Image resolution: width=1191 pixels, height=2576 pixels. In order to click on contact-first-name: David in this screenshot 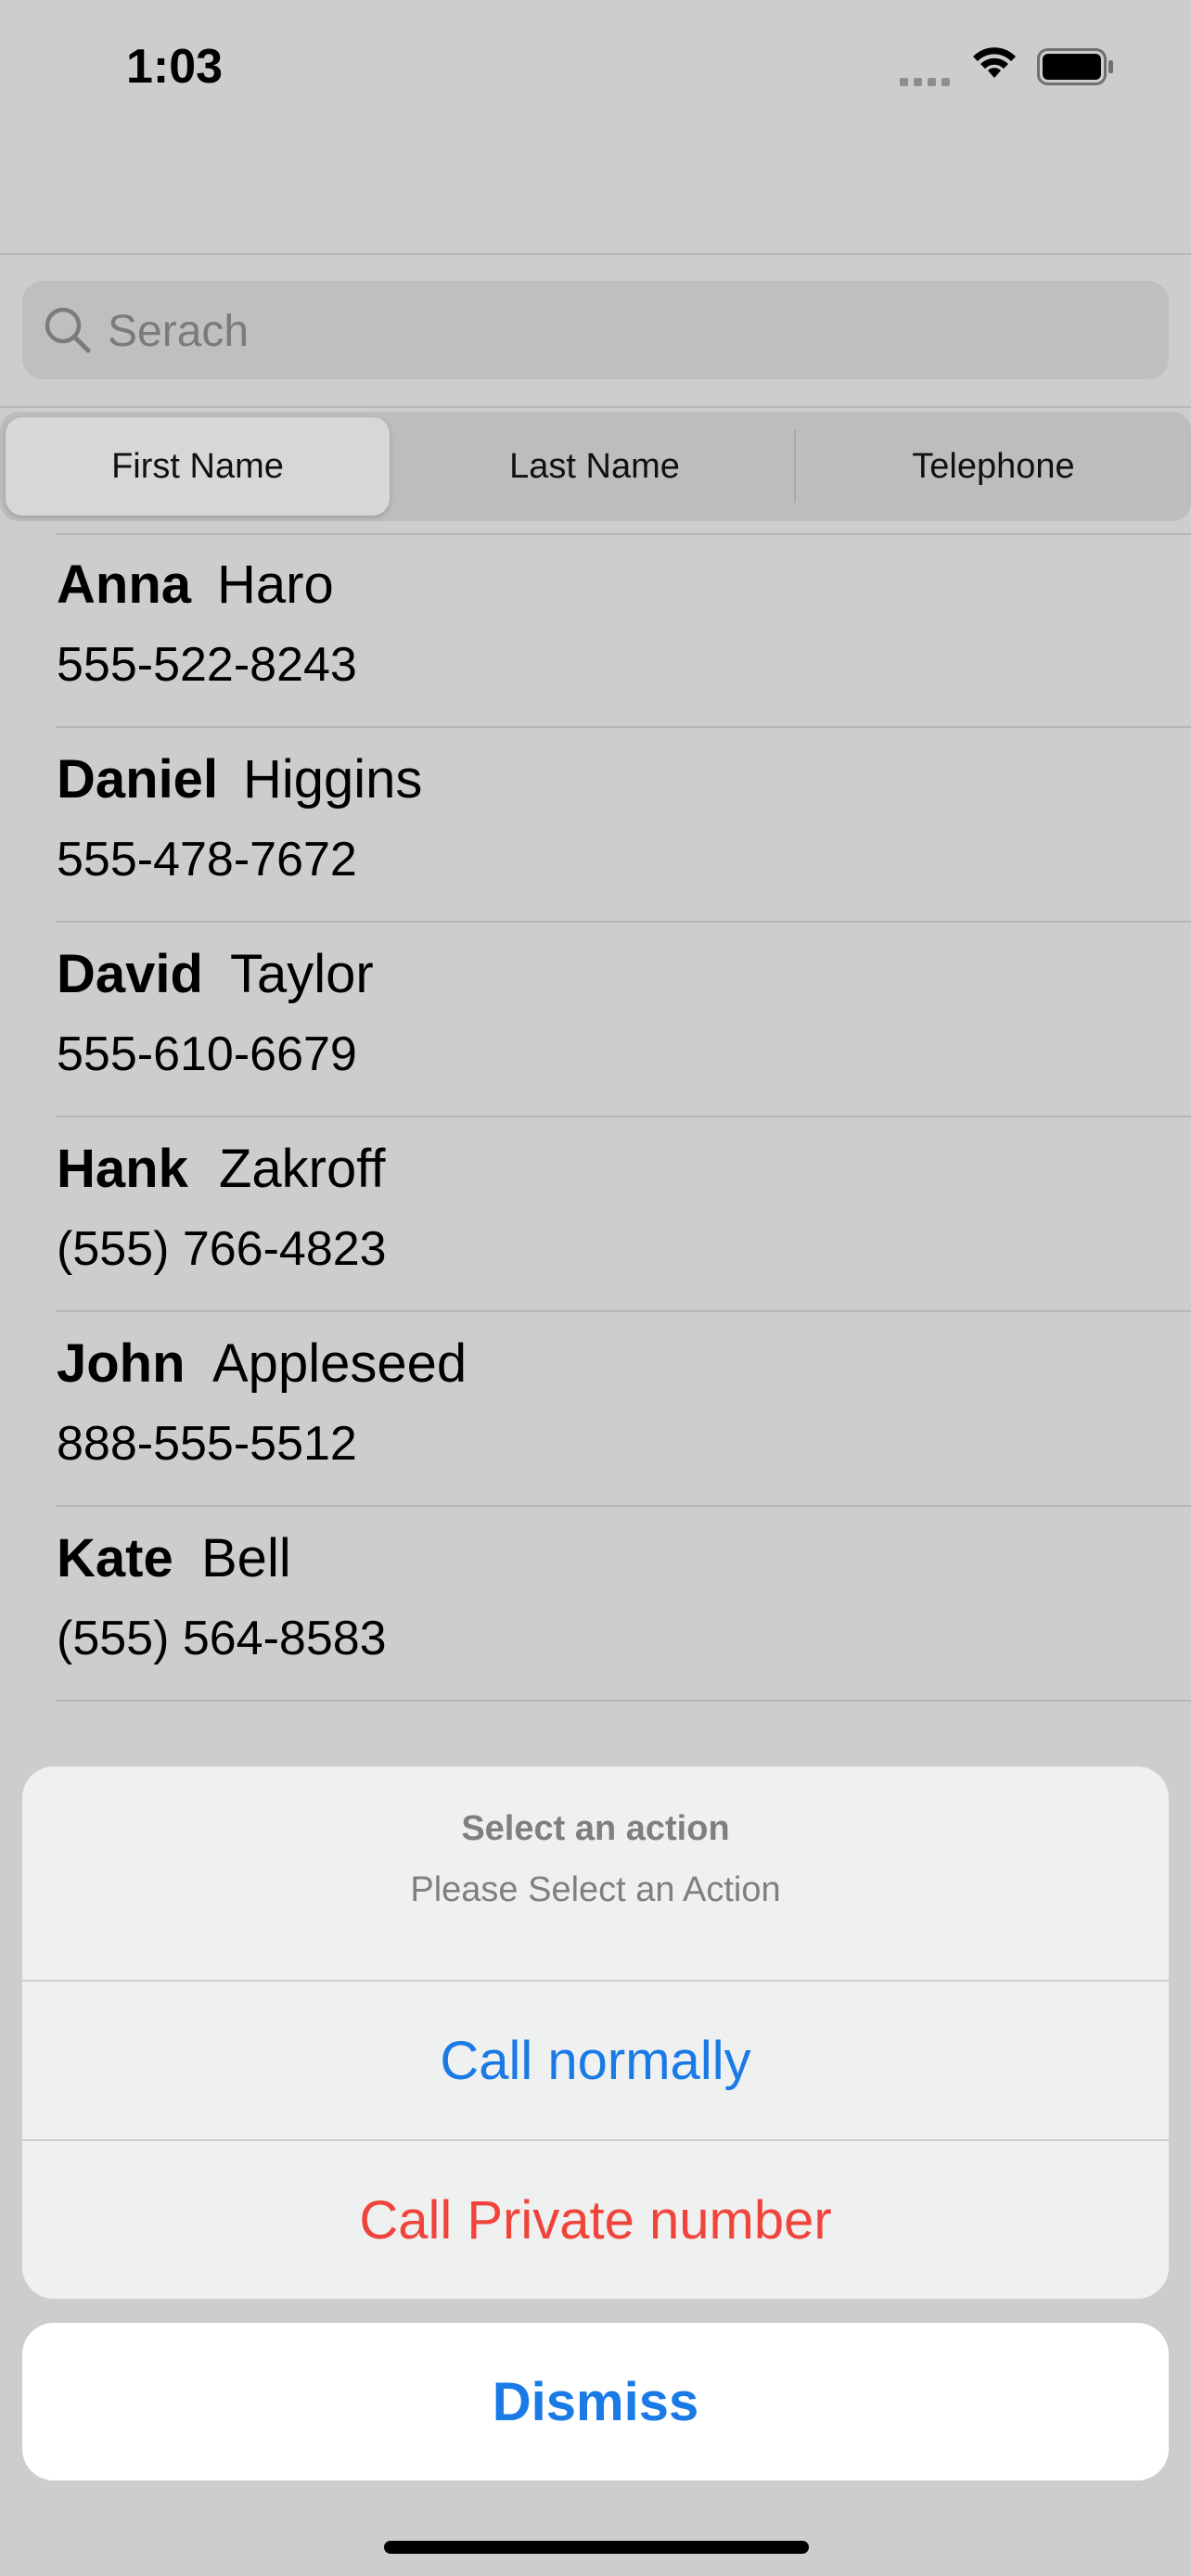, I will do `click(130, 974)`.